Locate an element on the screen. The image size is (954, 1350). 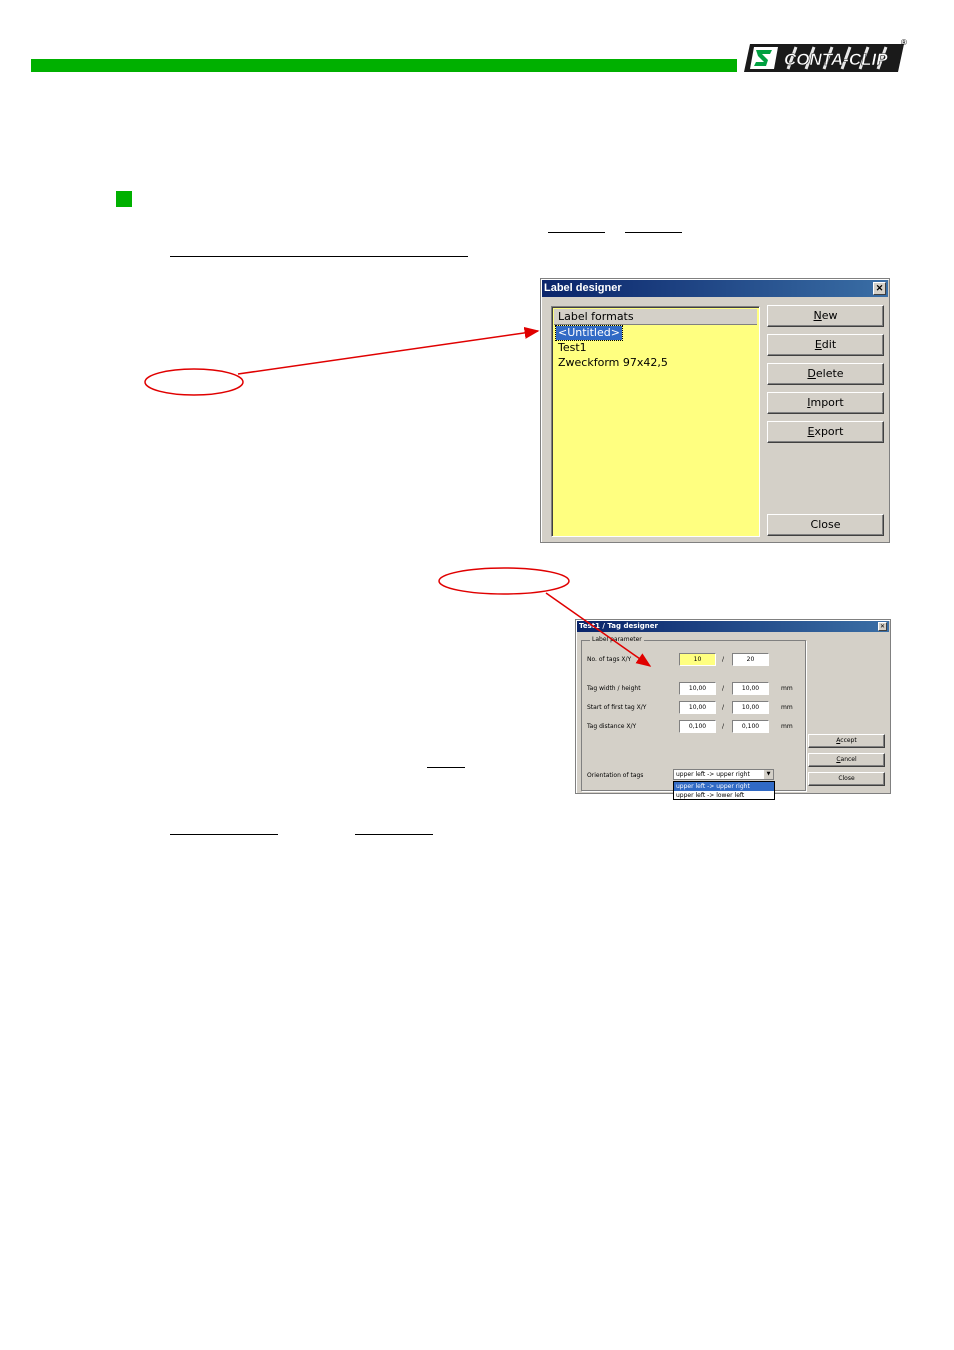
delete-button: Delete is located at coordinates (825, 374).